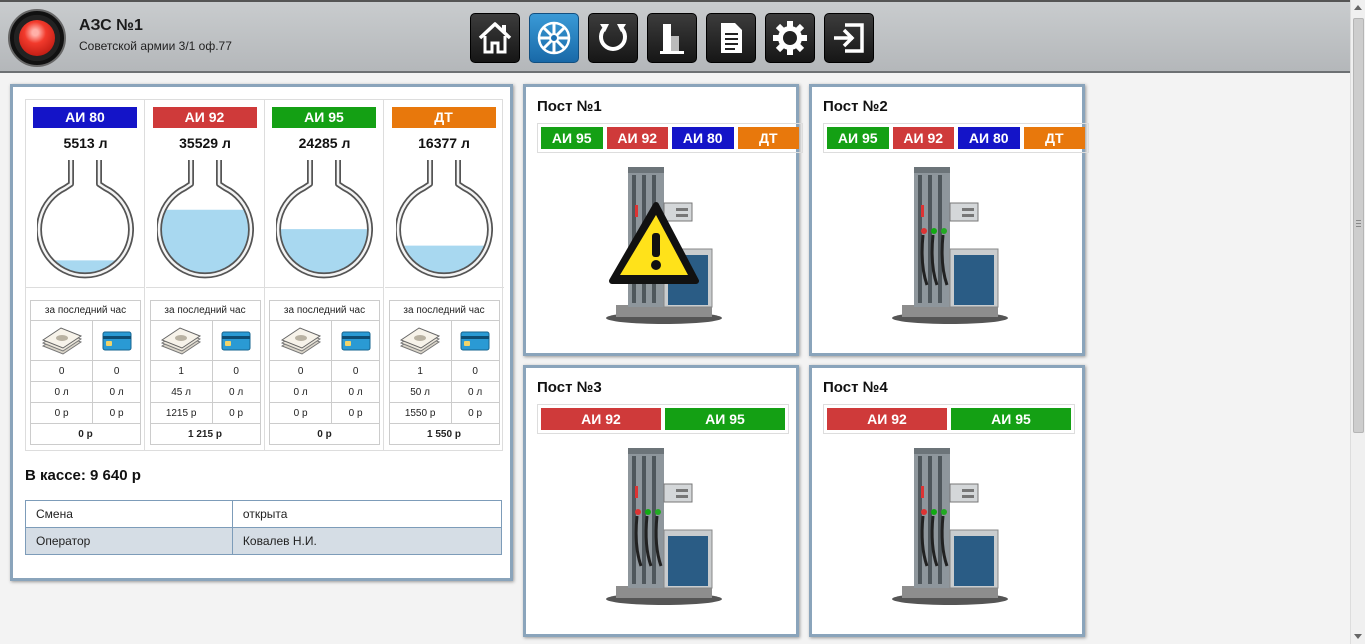  I want to click on cash-sum: 1550 р, so click(420, 413).